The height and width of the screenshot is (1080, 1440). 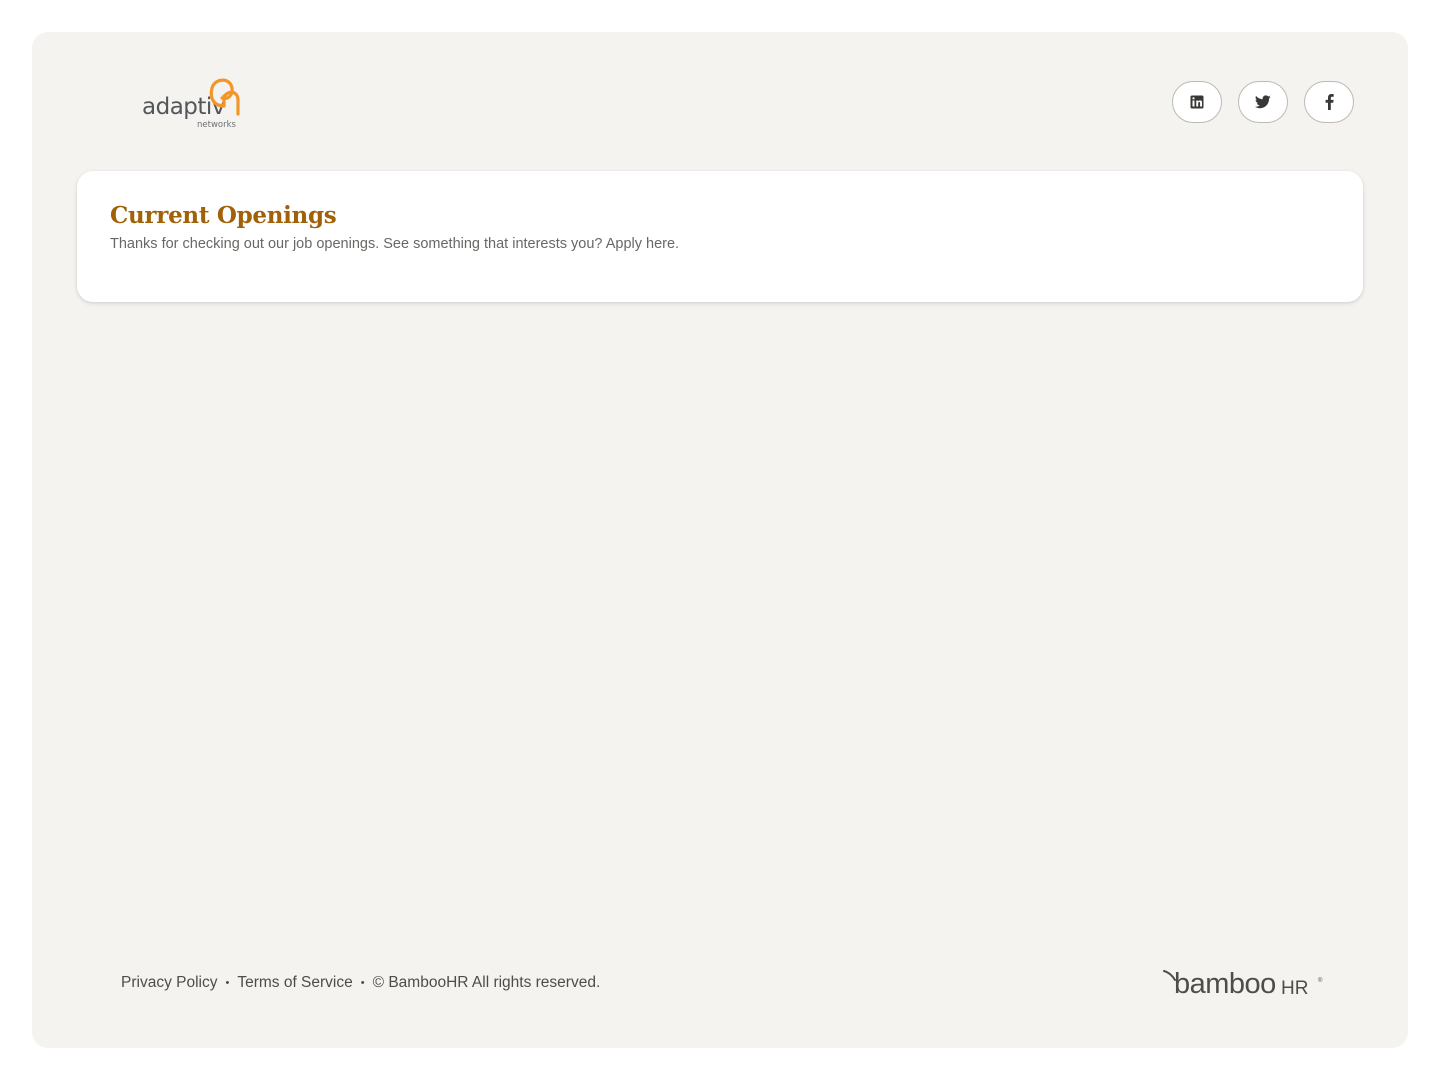 I want to click on bamboohr-logo: bamboo HR ®, so click(x=1243, y=984).